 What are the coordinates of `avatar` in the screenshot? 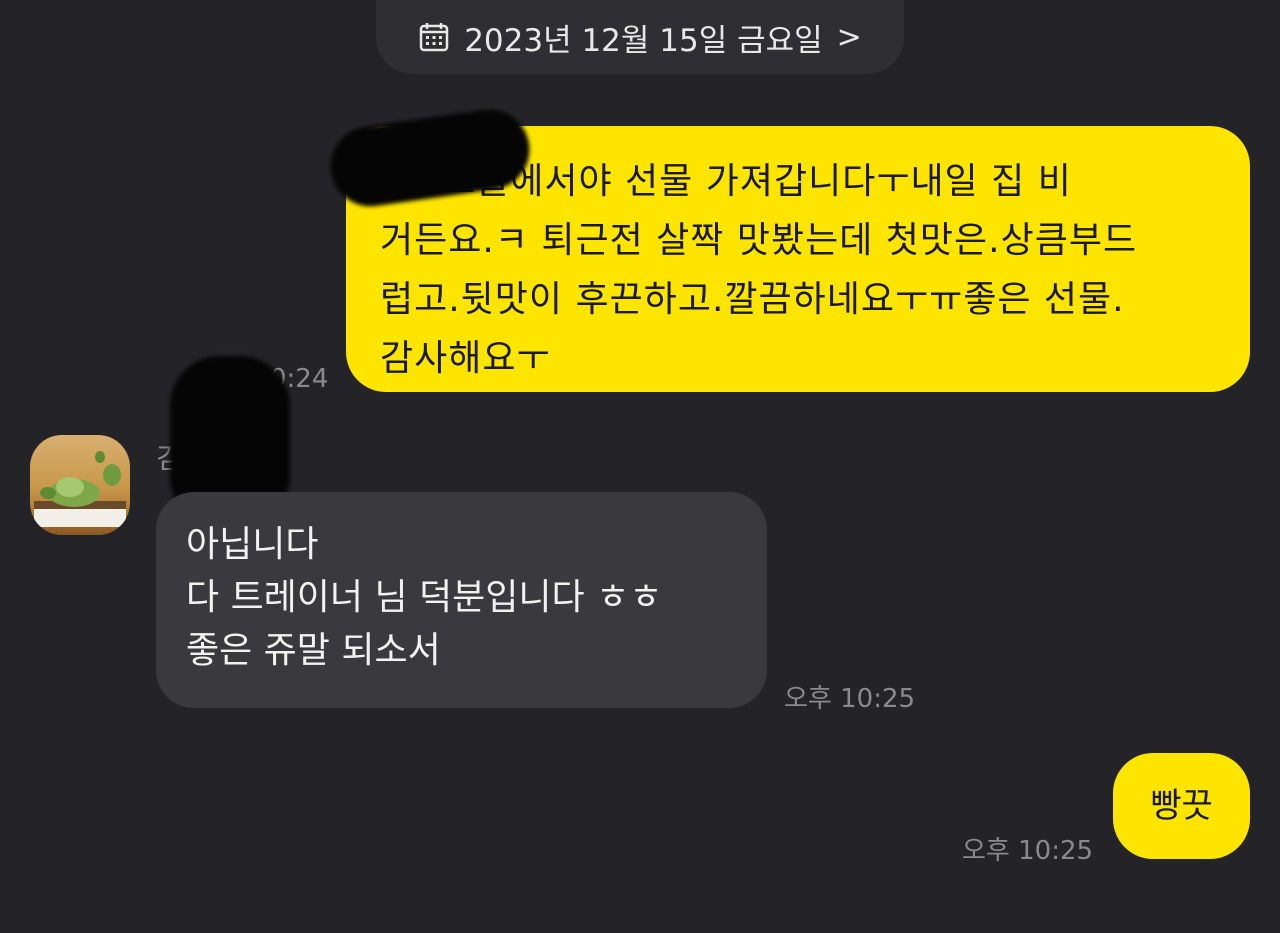 It's located at (80, 485).